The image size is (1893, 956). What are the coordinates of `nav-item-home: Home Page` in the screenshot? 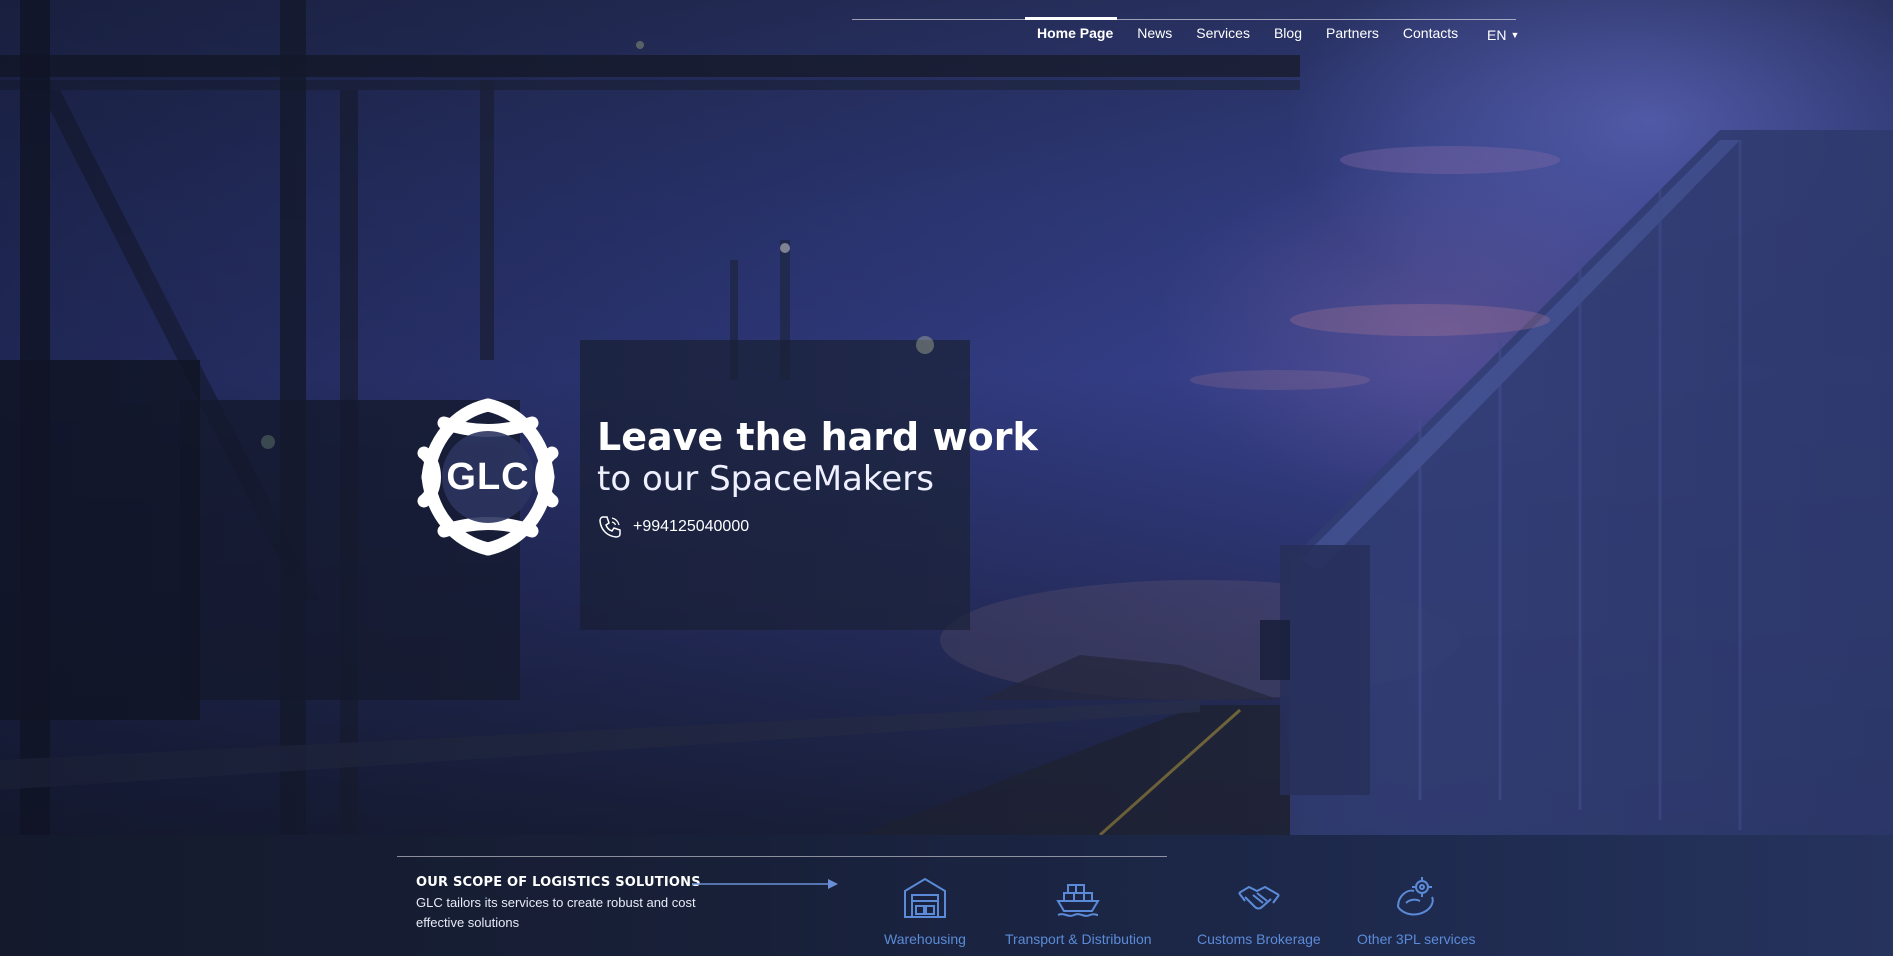 It's located at (1075, 33).